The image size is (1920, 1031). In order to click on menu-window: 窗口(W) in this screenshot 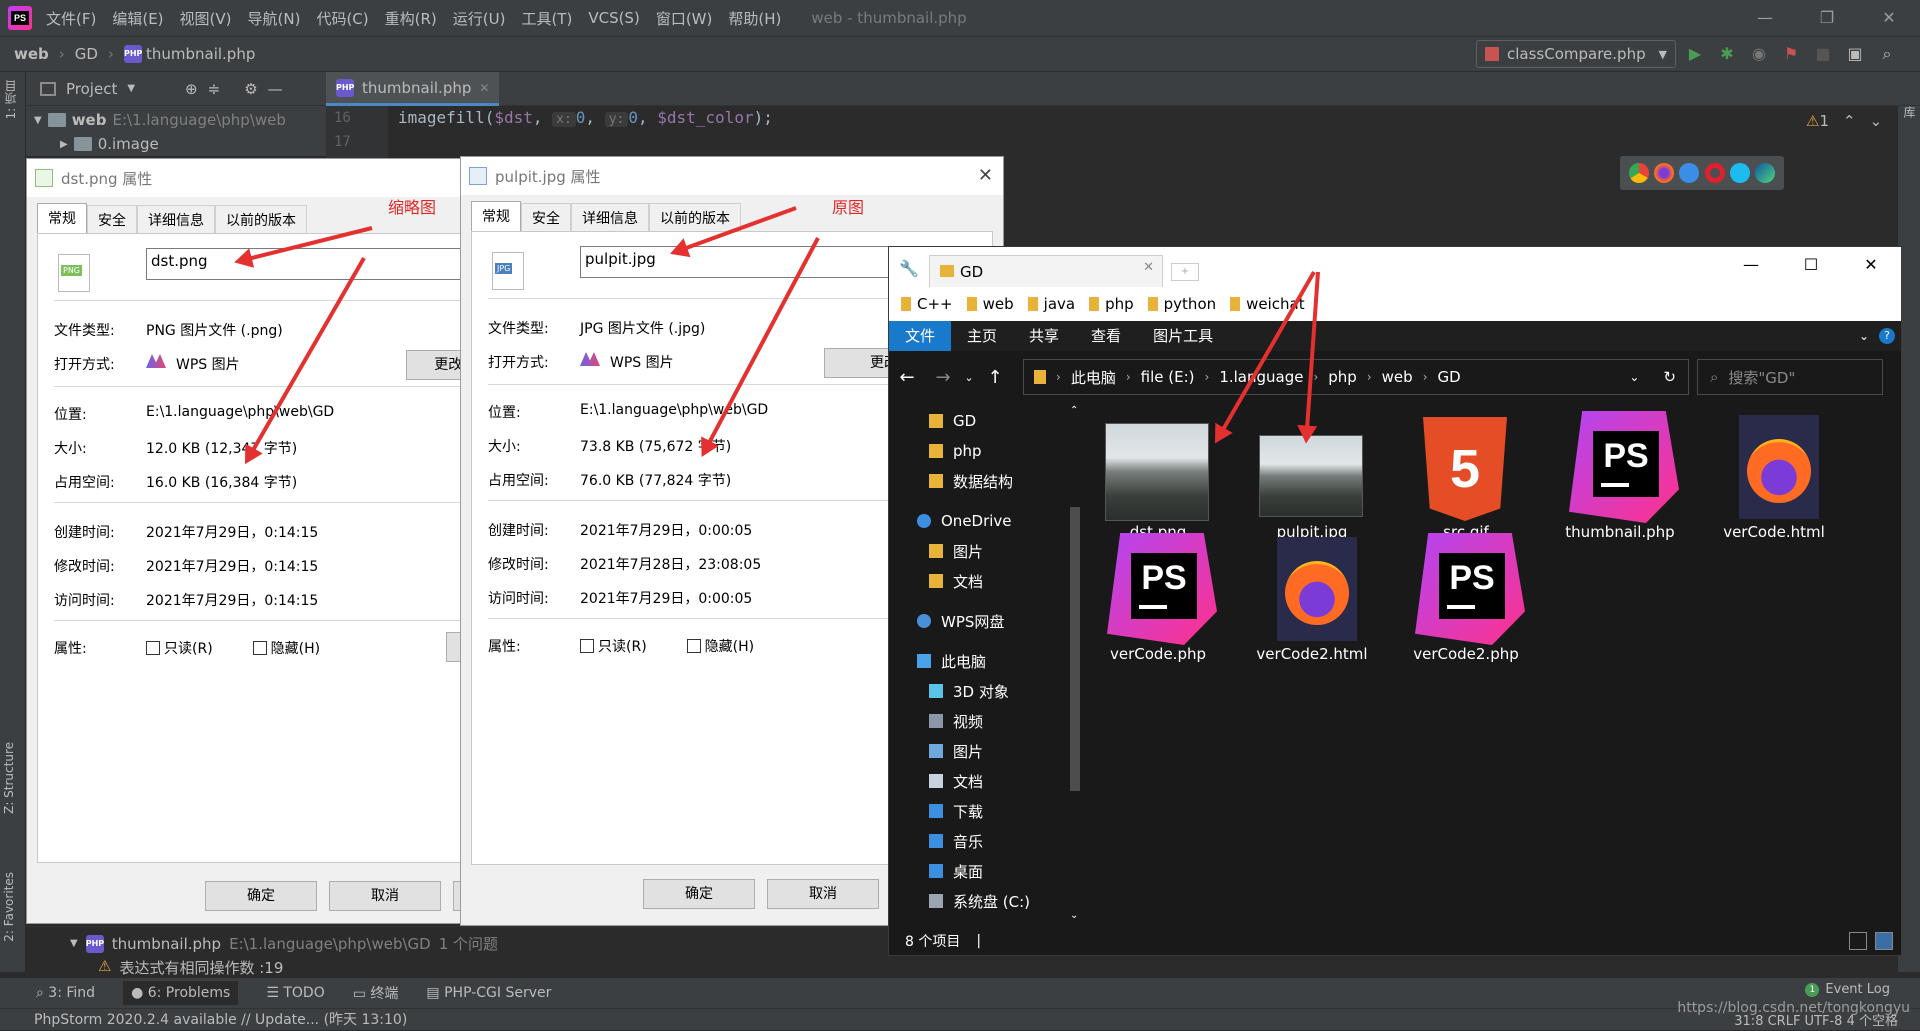, I will do `click(684, 18)`.